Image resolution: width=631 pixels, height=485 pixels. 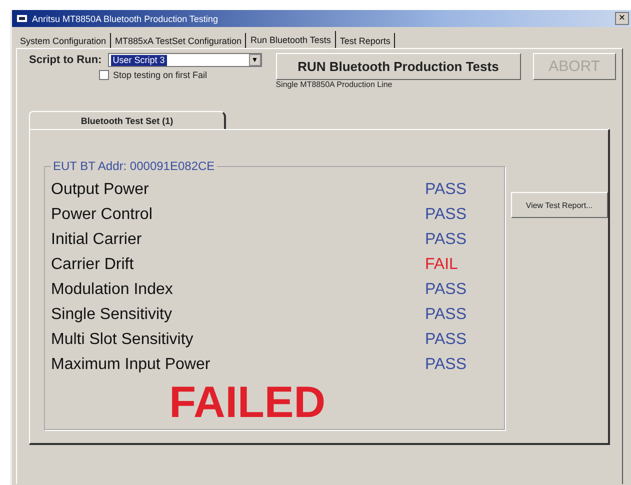 What do you see at coordinates (97, 239) in the screenshot?
I see `test-name: Initial Carrier` at bounding box center [97, 239].